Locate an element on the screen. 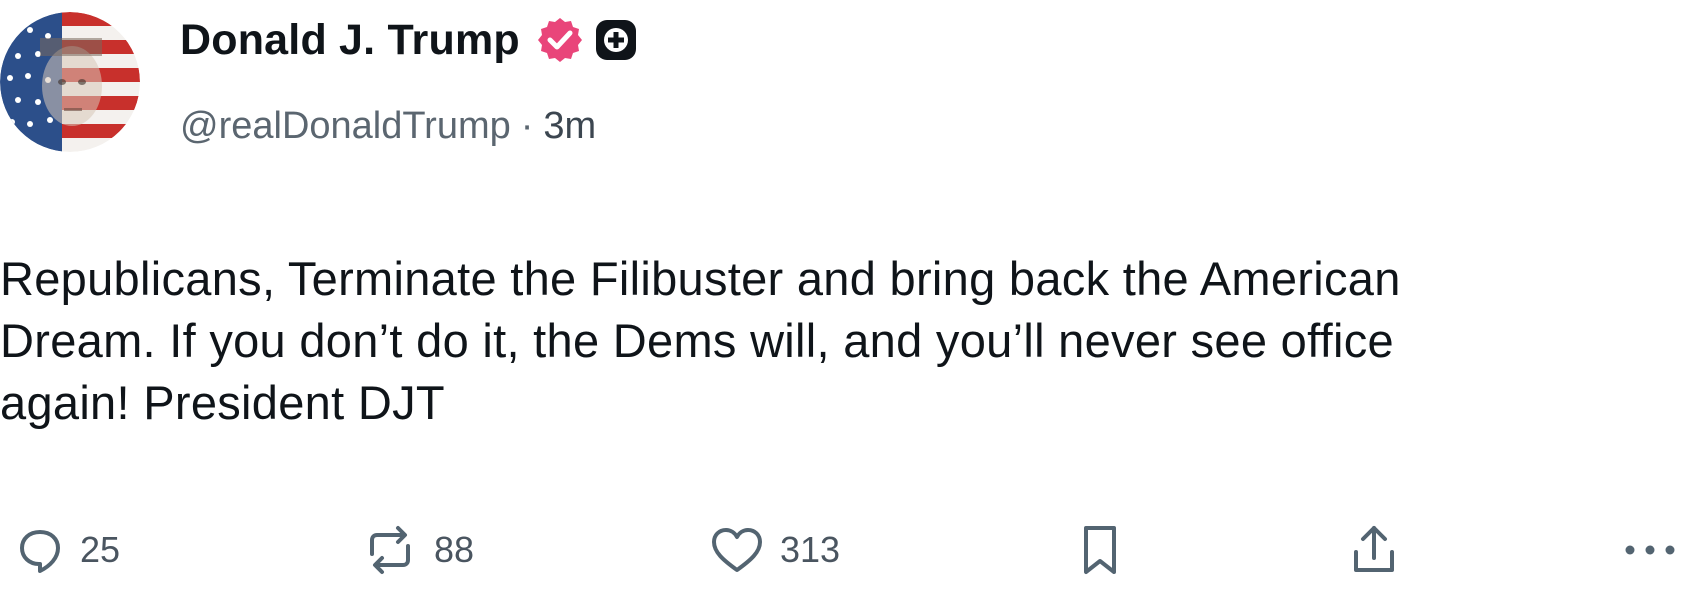 This screenshot has height=601, width=1706. repost-button: 88 is located at coordinates (417, 550).